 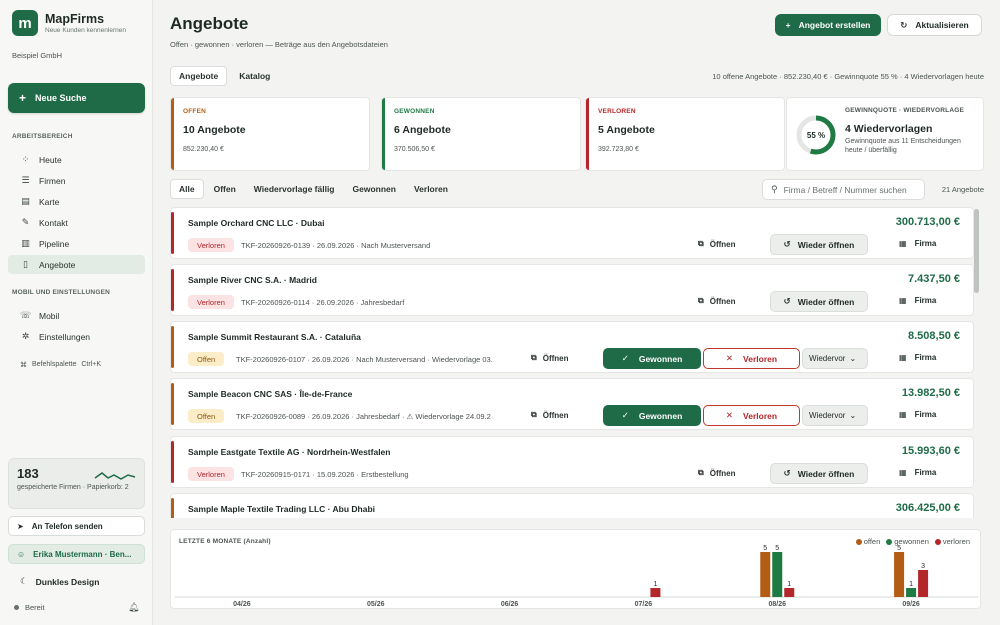 I want to click on status-label: Bereit, so click(x=35, y=607).